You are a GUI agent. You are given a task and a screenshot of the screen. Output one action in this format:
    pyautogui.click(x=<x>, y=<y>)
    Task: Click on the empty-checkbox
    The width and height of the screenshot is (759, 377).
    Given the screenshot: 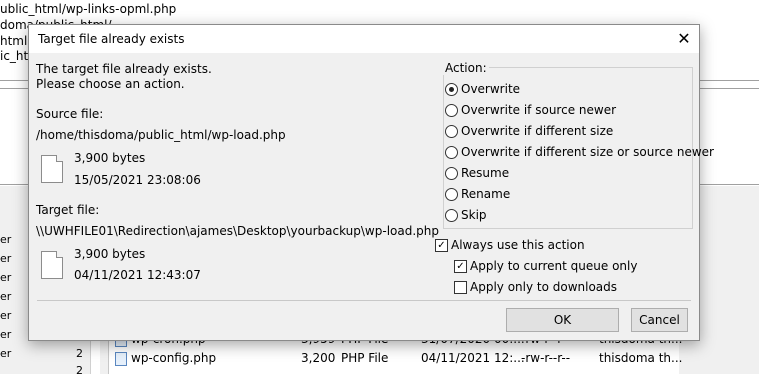 What is the action you would take?
    pyautogui.click(x=460, y=287)
    